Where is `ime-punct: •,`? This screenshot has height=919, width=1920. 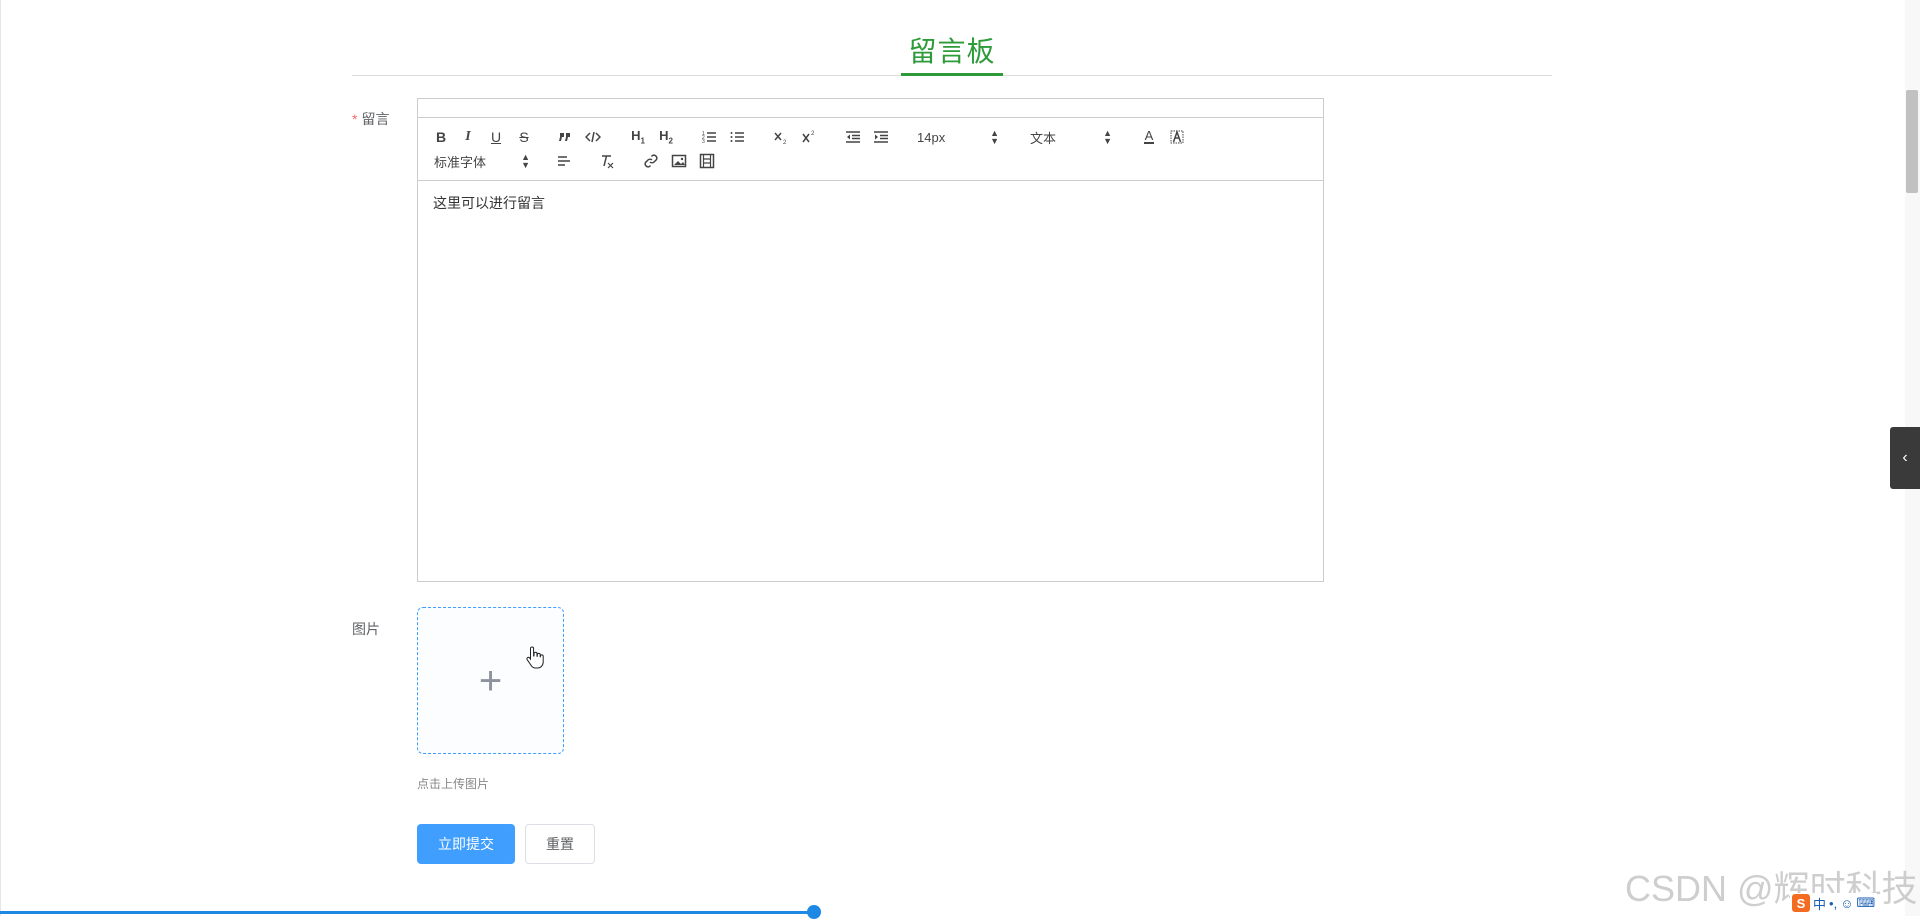 ime-punct: •, is located at coordinates (1833, 903).